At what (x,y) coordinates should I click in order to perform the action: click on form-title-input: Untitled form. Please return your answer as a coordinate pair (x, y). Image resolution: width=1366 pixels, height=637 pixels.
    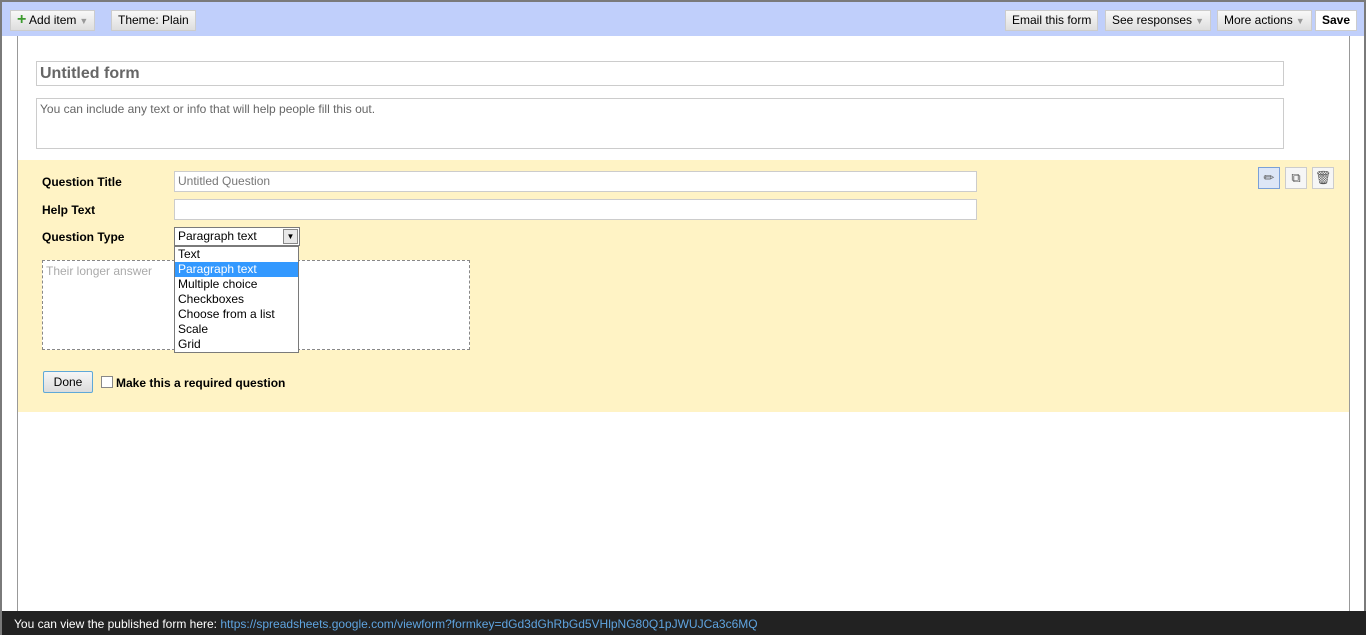
    Looking at the image, I should click on (660, 73).